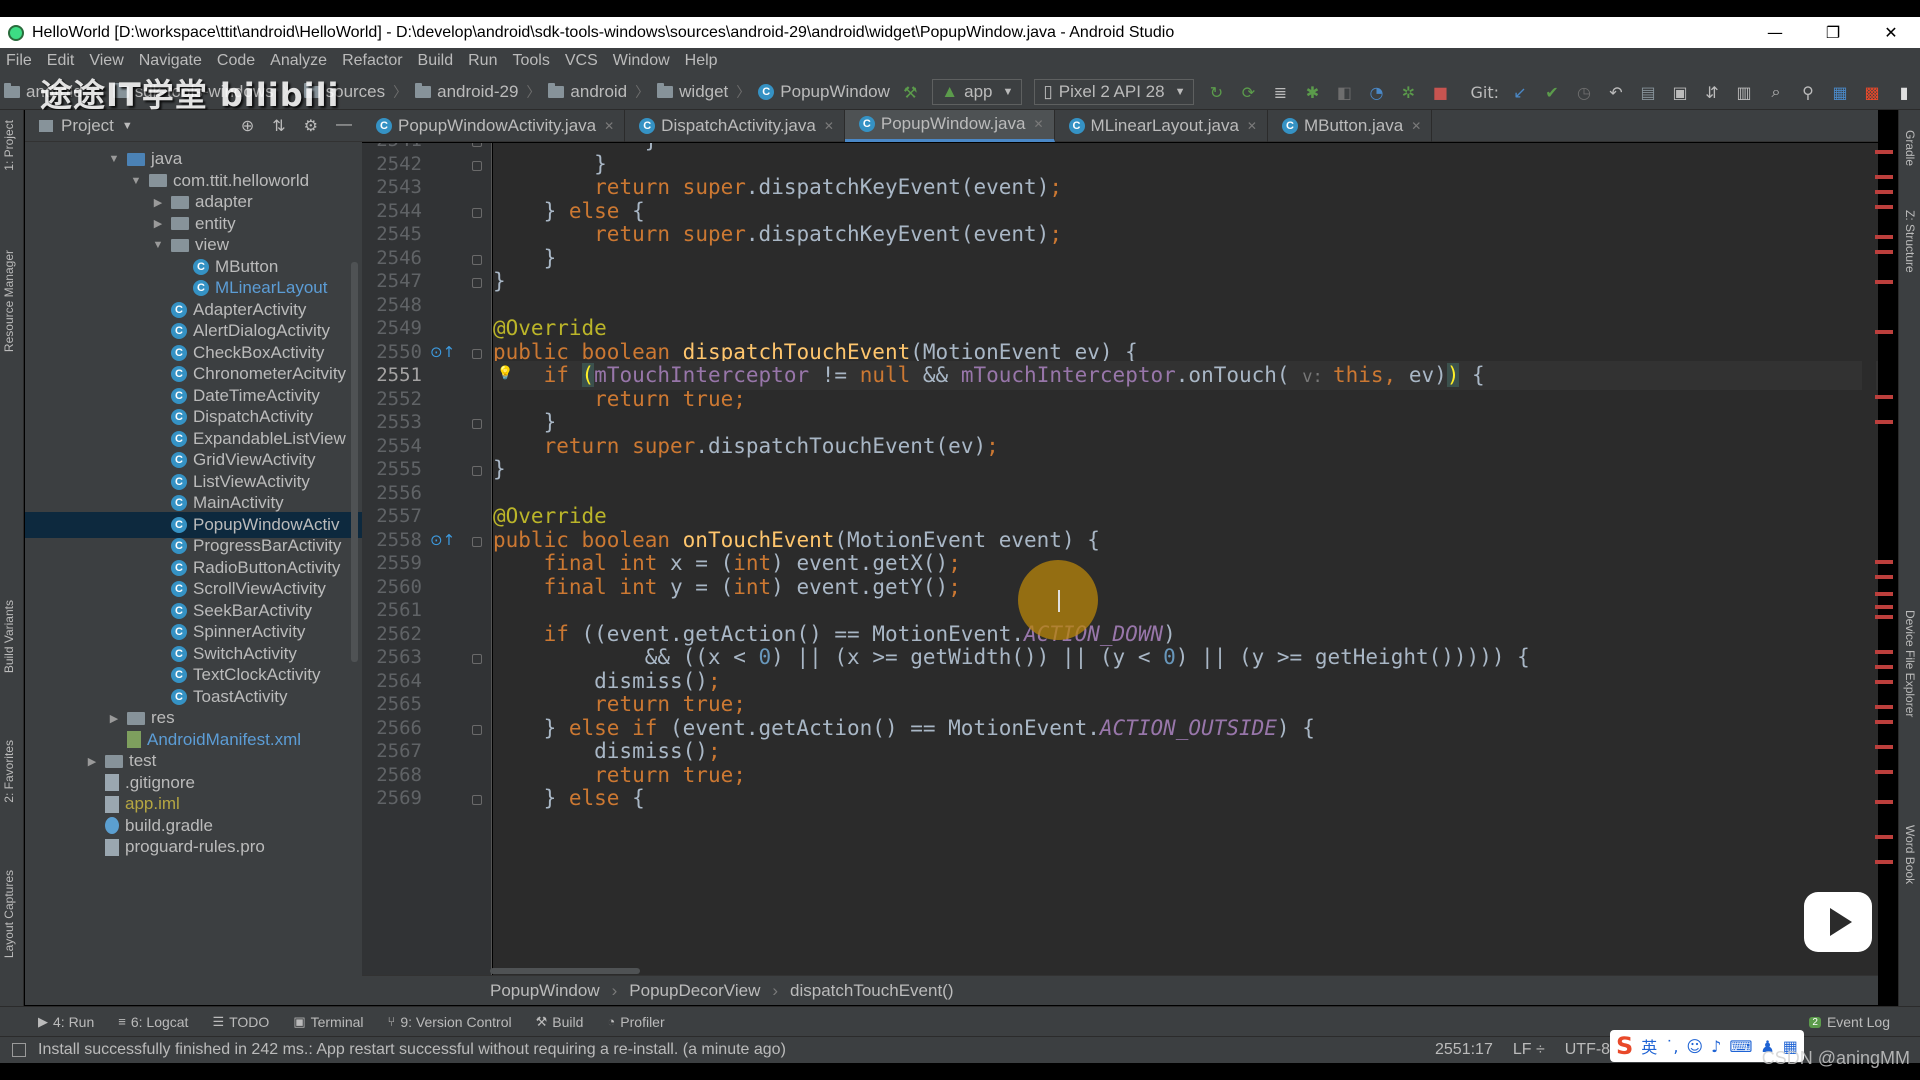 The width and height of the screenshot is (1920, 1080). I want to click on locate-file-icon: ⊕, so click(247, 126).